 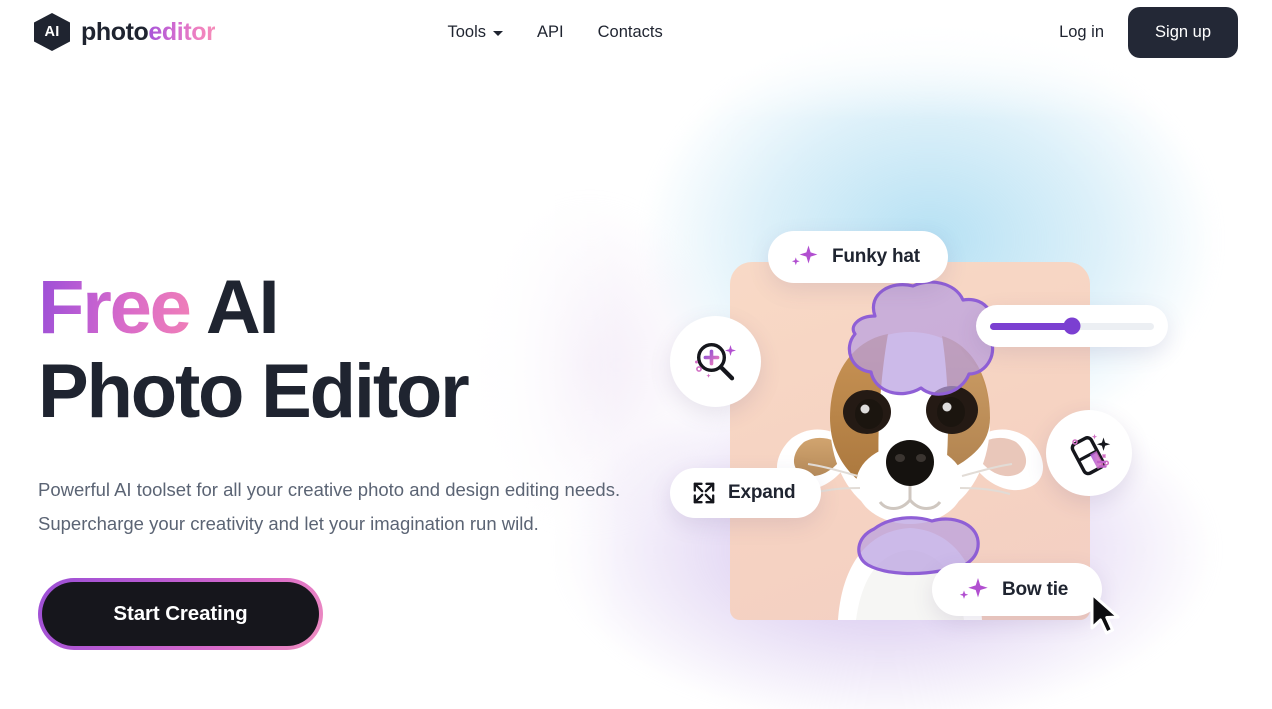 What do you see at coordinates (115, 307) in the screenshot?
I see `headline-word-free: Free` at bounding box center [115, 307].